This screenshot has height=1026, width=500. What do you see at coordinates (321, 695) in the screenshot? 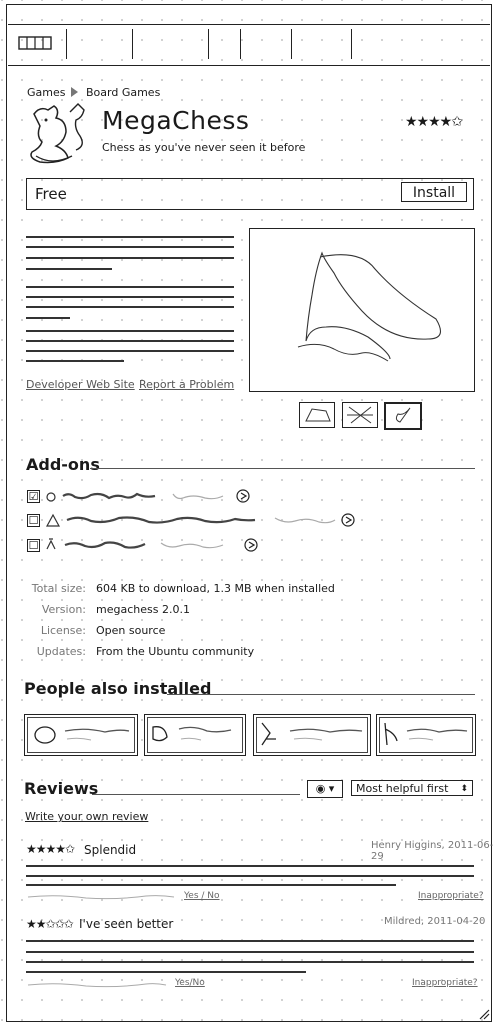
I see `also-installed-rule` at bounding box center [321, 695].